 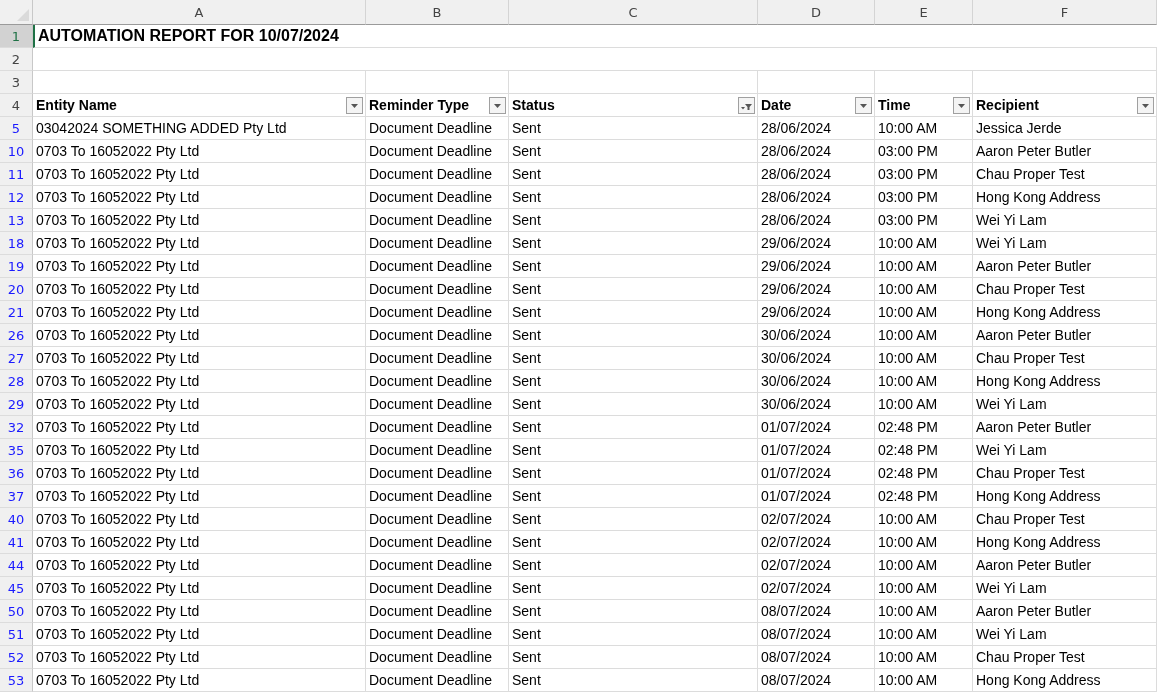 What do you see at coordinates (16, 128) in the screenshot?
I see `row-number: 5` at bounding box center [16, 128].